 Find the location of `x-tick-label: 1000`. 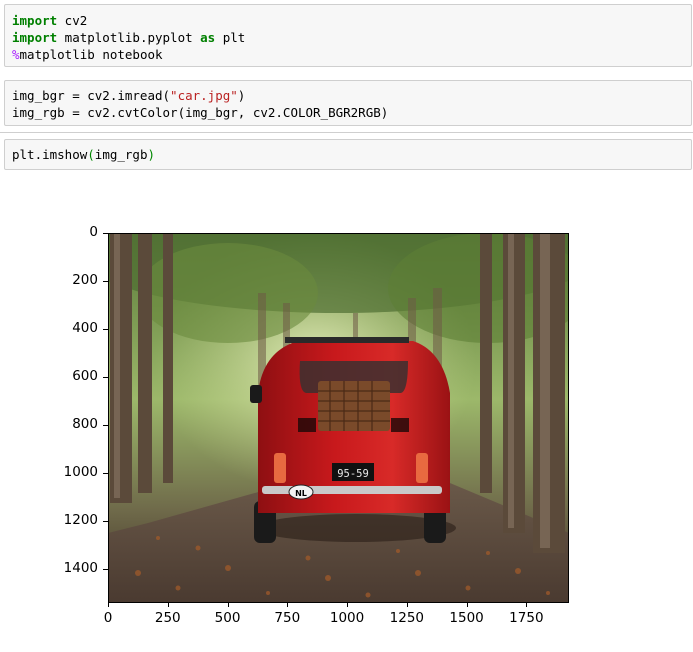

x-tick-label: 1000 is located at coordinates (347, 618).